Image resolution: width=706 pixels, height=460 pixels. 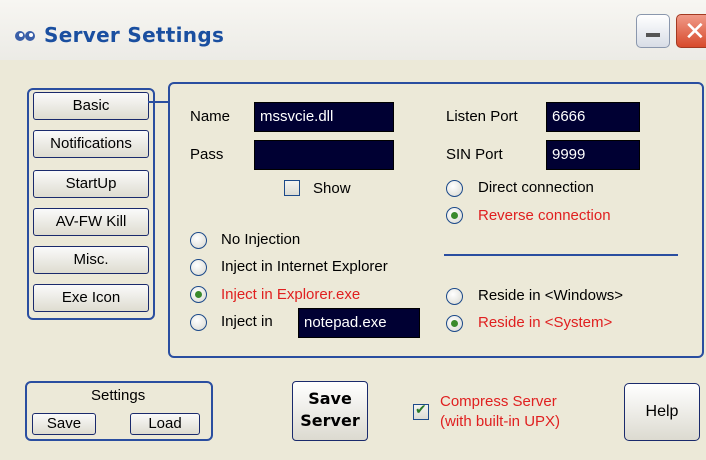 I want to click on show-label: Show, so click(x=332, y=188).